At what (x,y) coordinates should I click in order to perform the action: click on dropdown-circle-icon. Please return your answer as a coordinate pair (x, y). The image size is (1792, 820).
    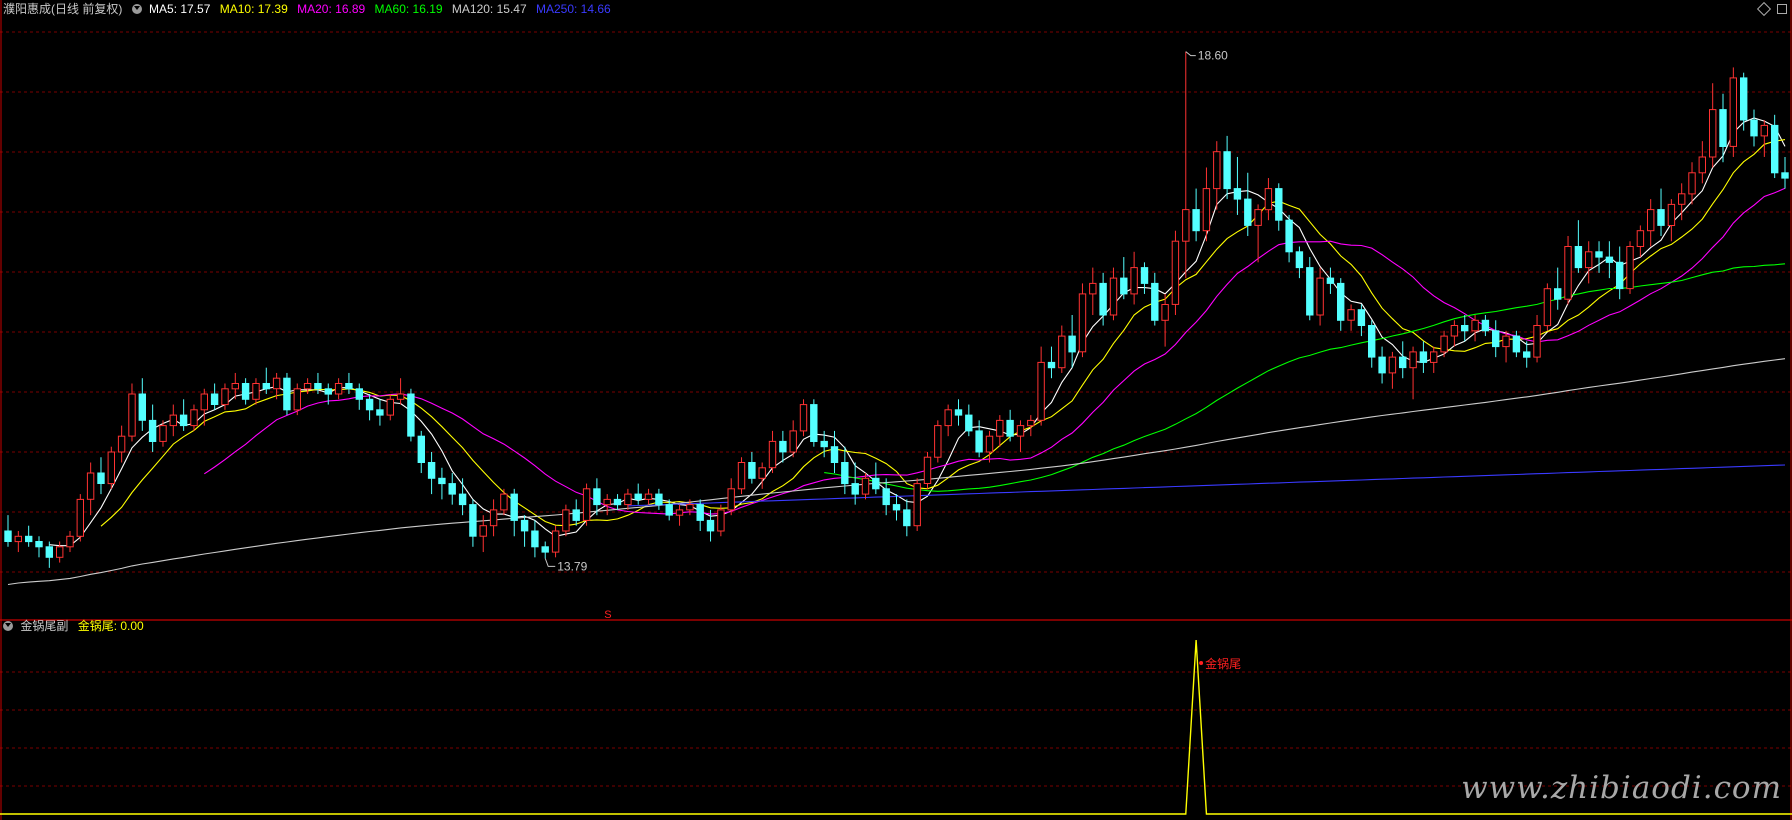
    Looking at the image, I should click on (136, 9).